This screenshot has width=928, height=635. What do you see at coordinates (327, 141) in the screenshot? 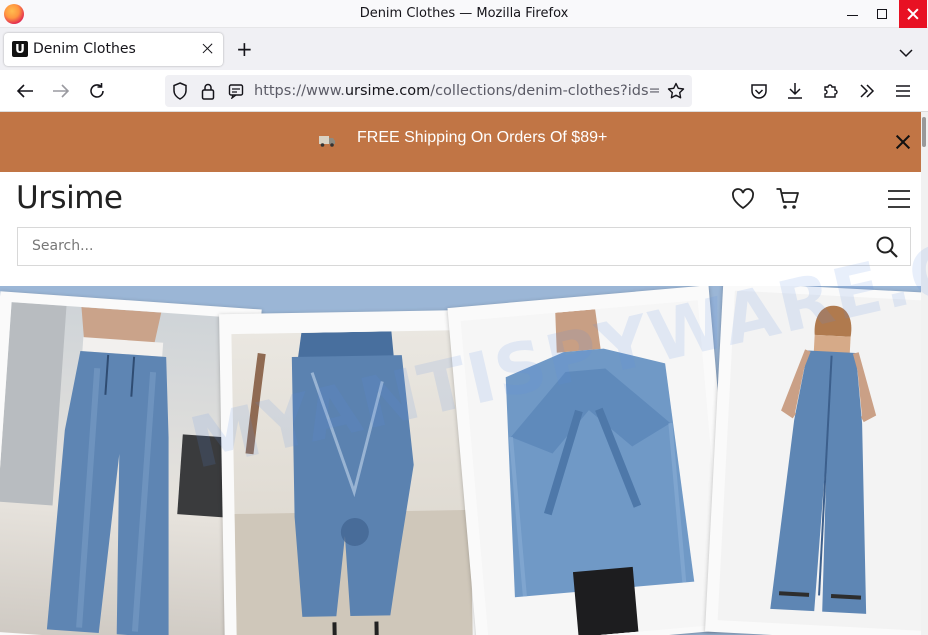
I see `delivery-truck-icon` at bounding box center [327, 141].